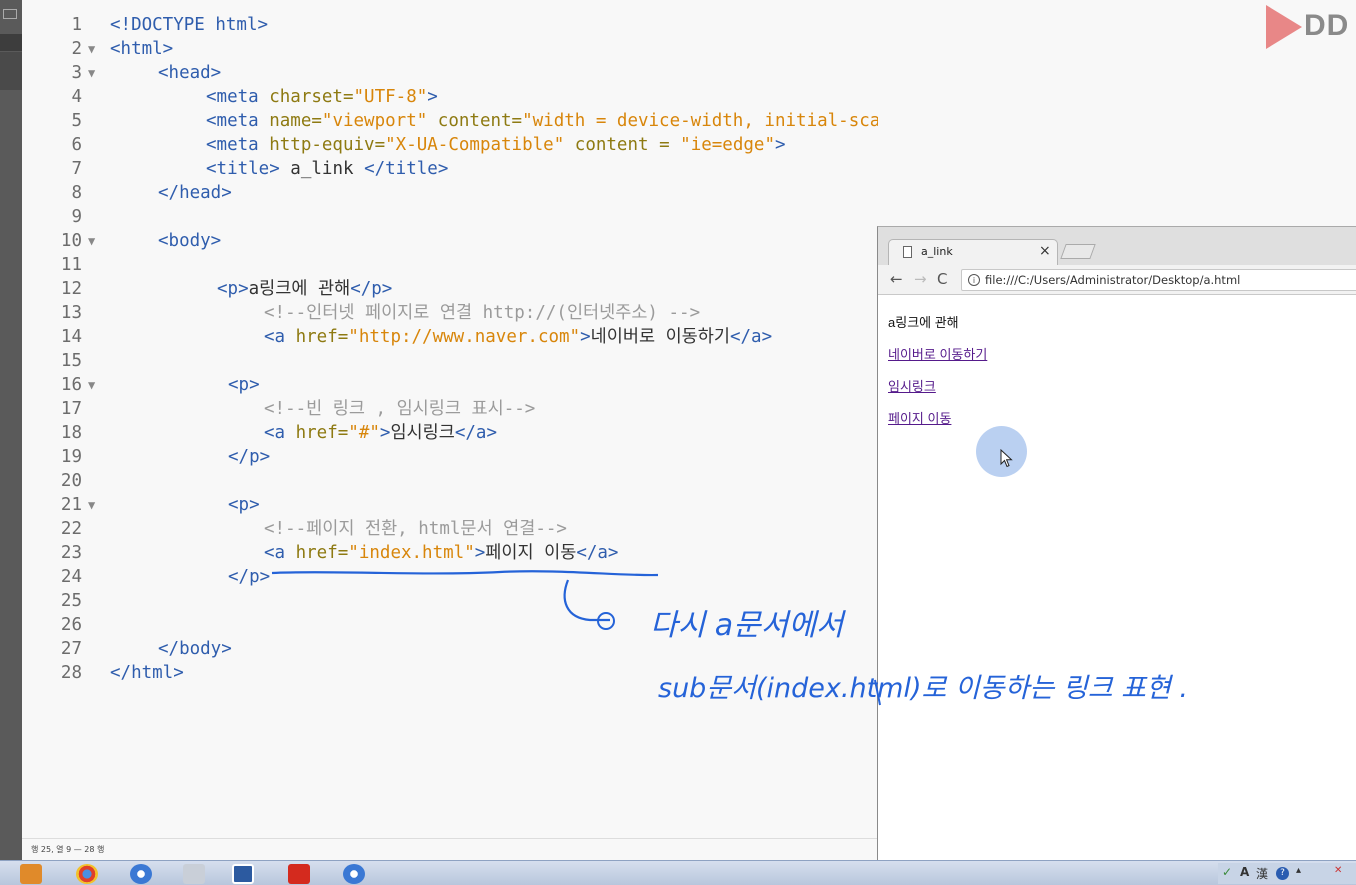  I want to click on code-token: "ie=edge", so click(727, 145).